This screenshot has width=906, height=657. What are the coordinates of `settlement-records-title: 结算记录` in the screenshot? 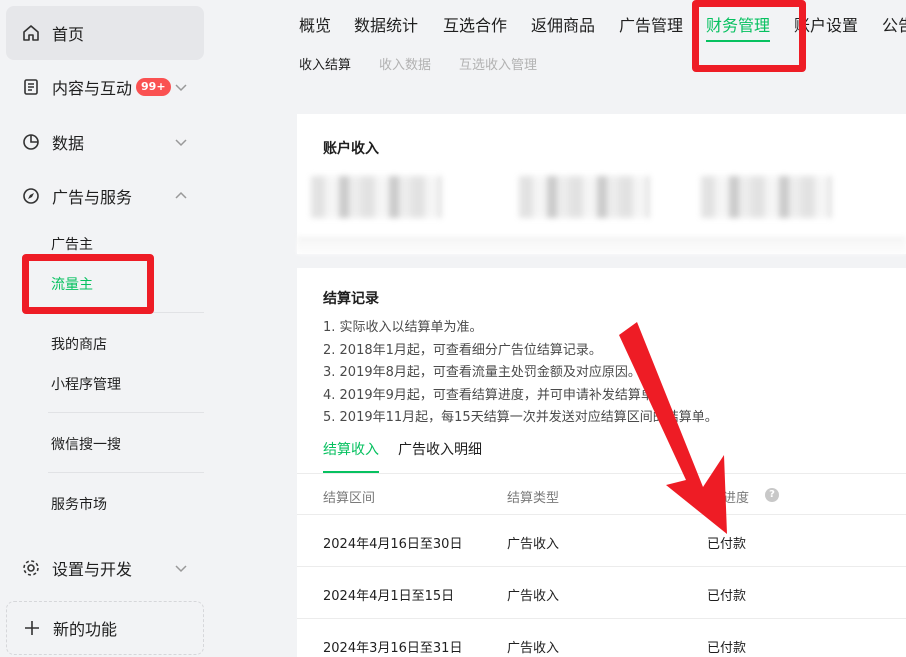 It's located at (351, 299).